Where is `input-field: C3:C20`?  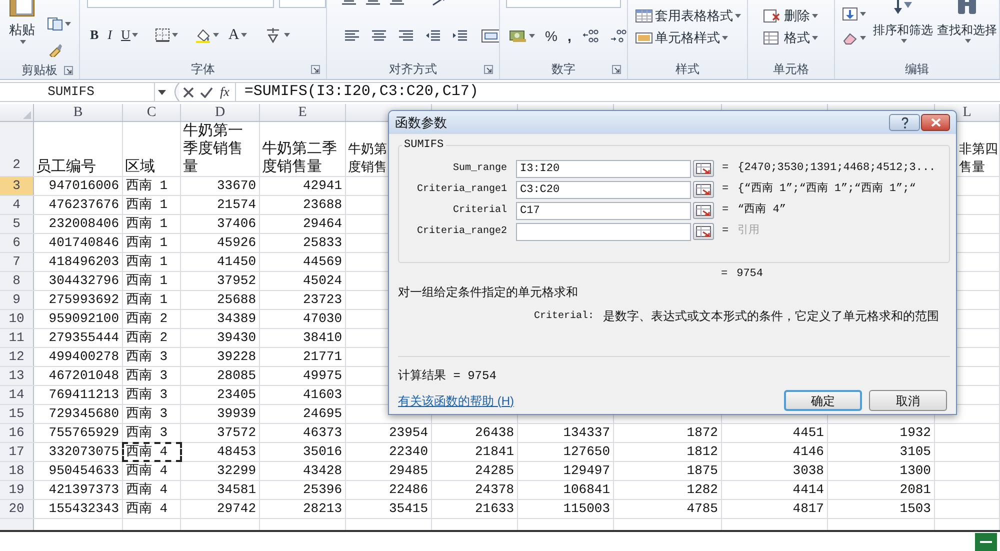 input-field: C3:C20 is located at coordinates (603, 189).